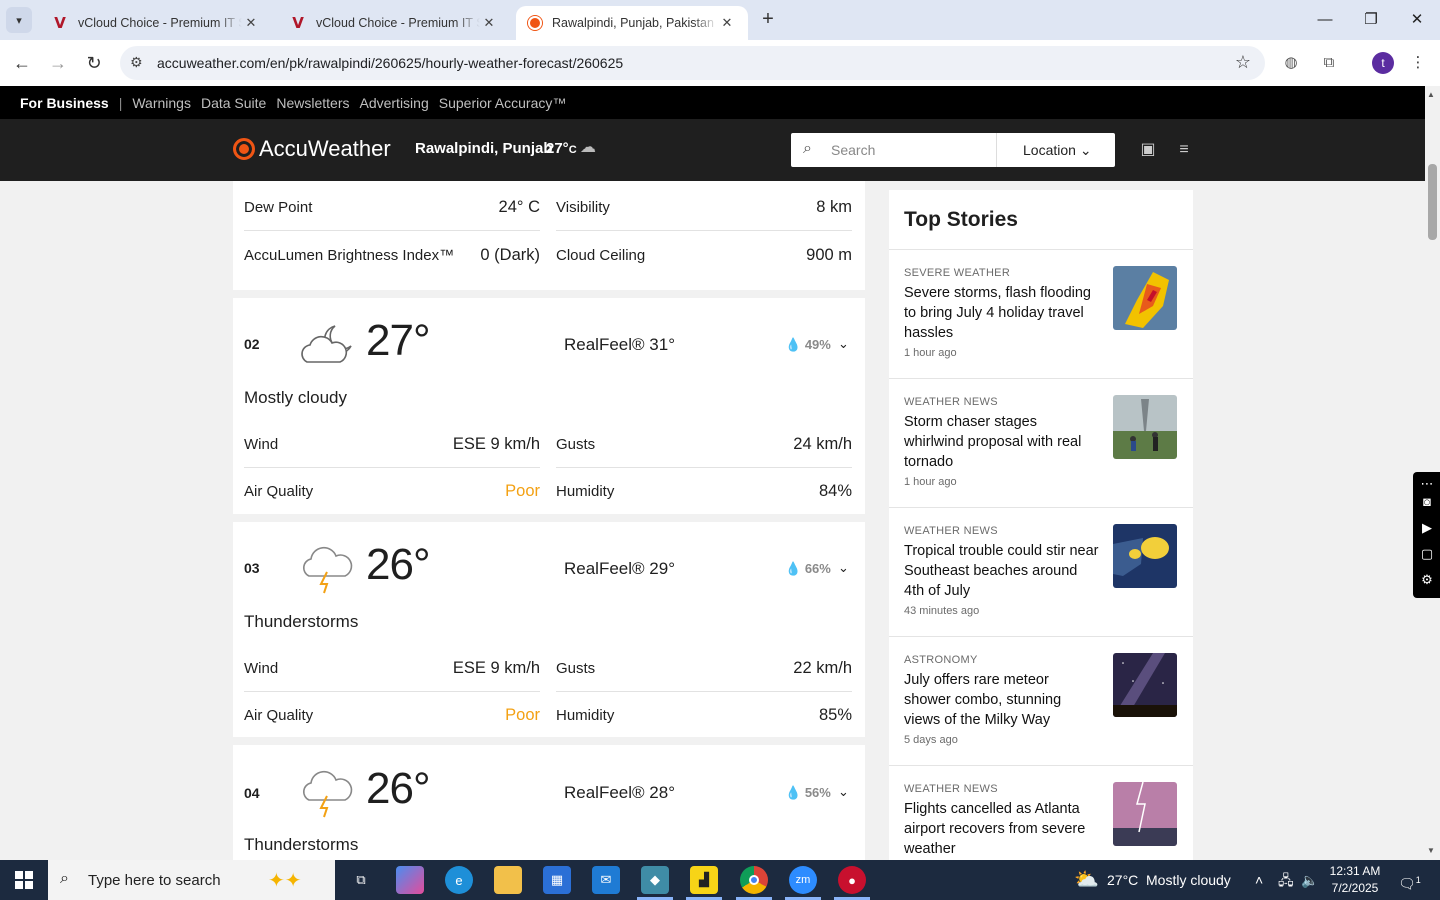 The width and height of the screenshot is (1440, 900). I want to click on superior-accuracy-link: Superior Accuracy™, so click(503, 103).